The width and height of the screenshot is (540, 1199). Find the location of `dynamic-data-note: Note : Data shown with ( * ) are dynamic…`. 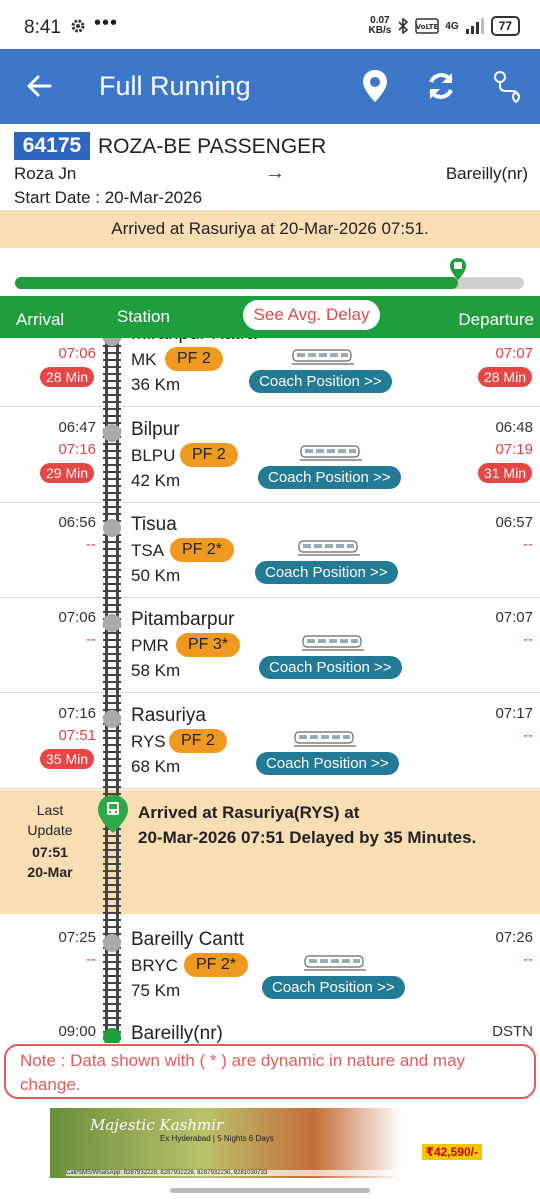

dynamic-data-note: Note : Data shown with ( * ) are dynamic… is located at coordinates (270, 1071).